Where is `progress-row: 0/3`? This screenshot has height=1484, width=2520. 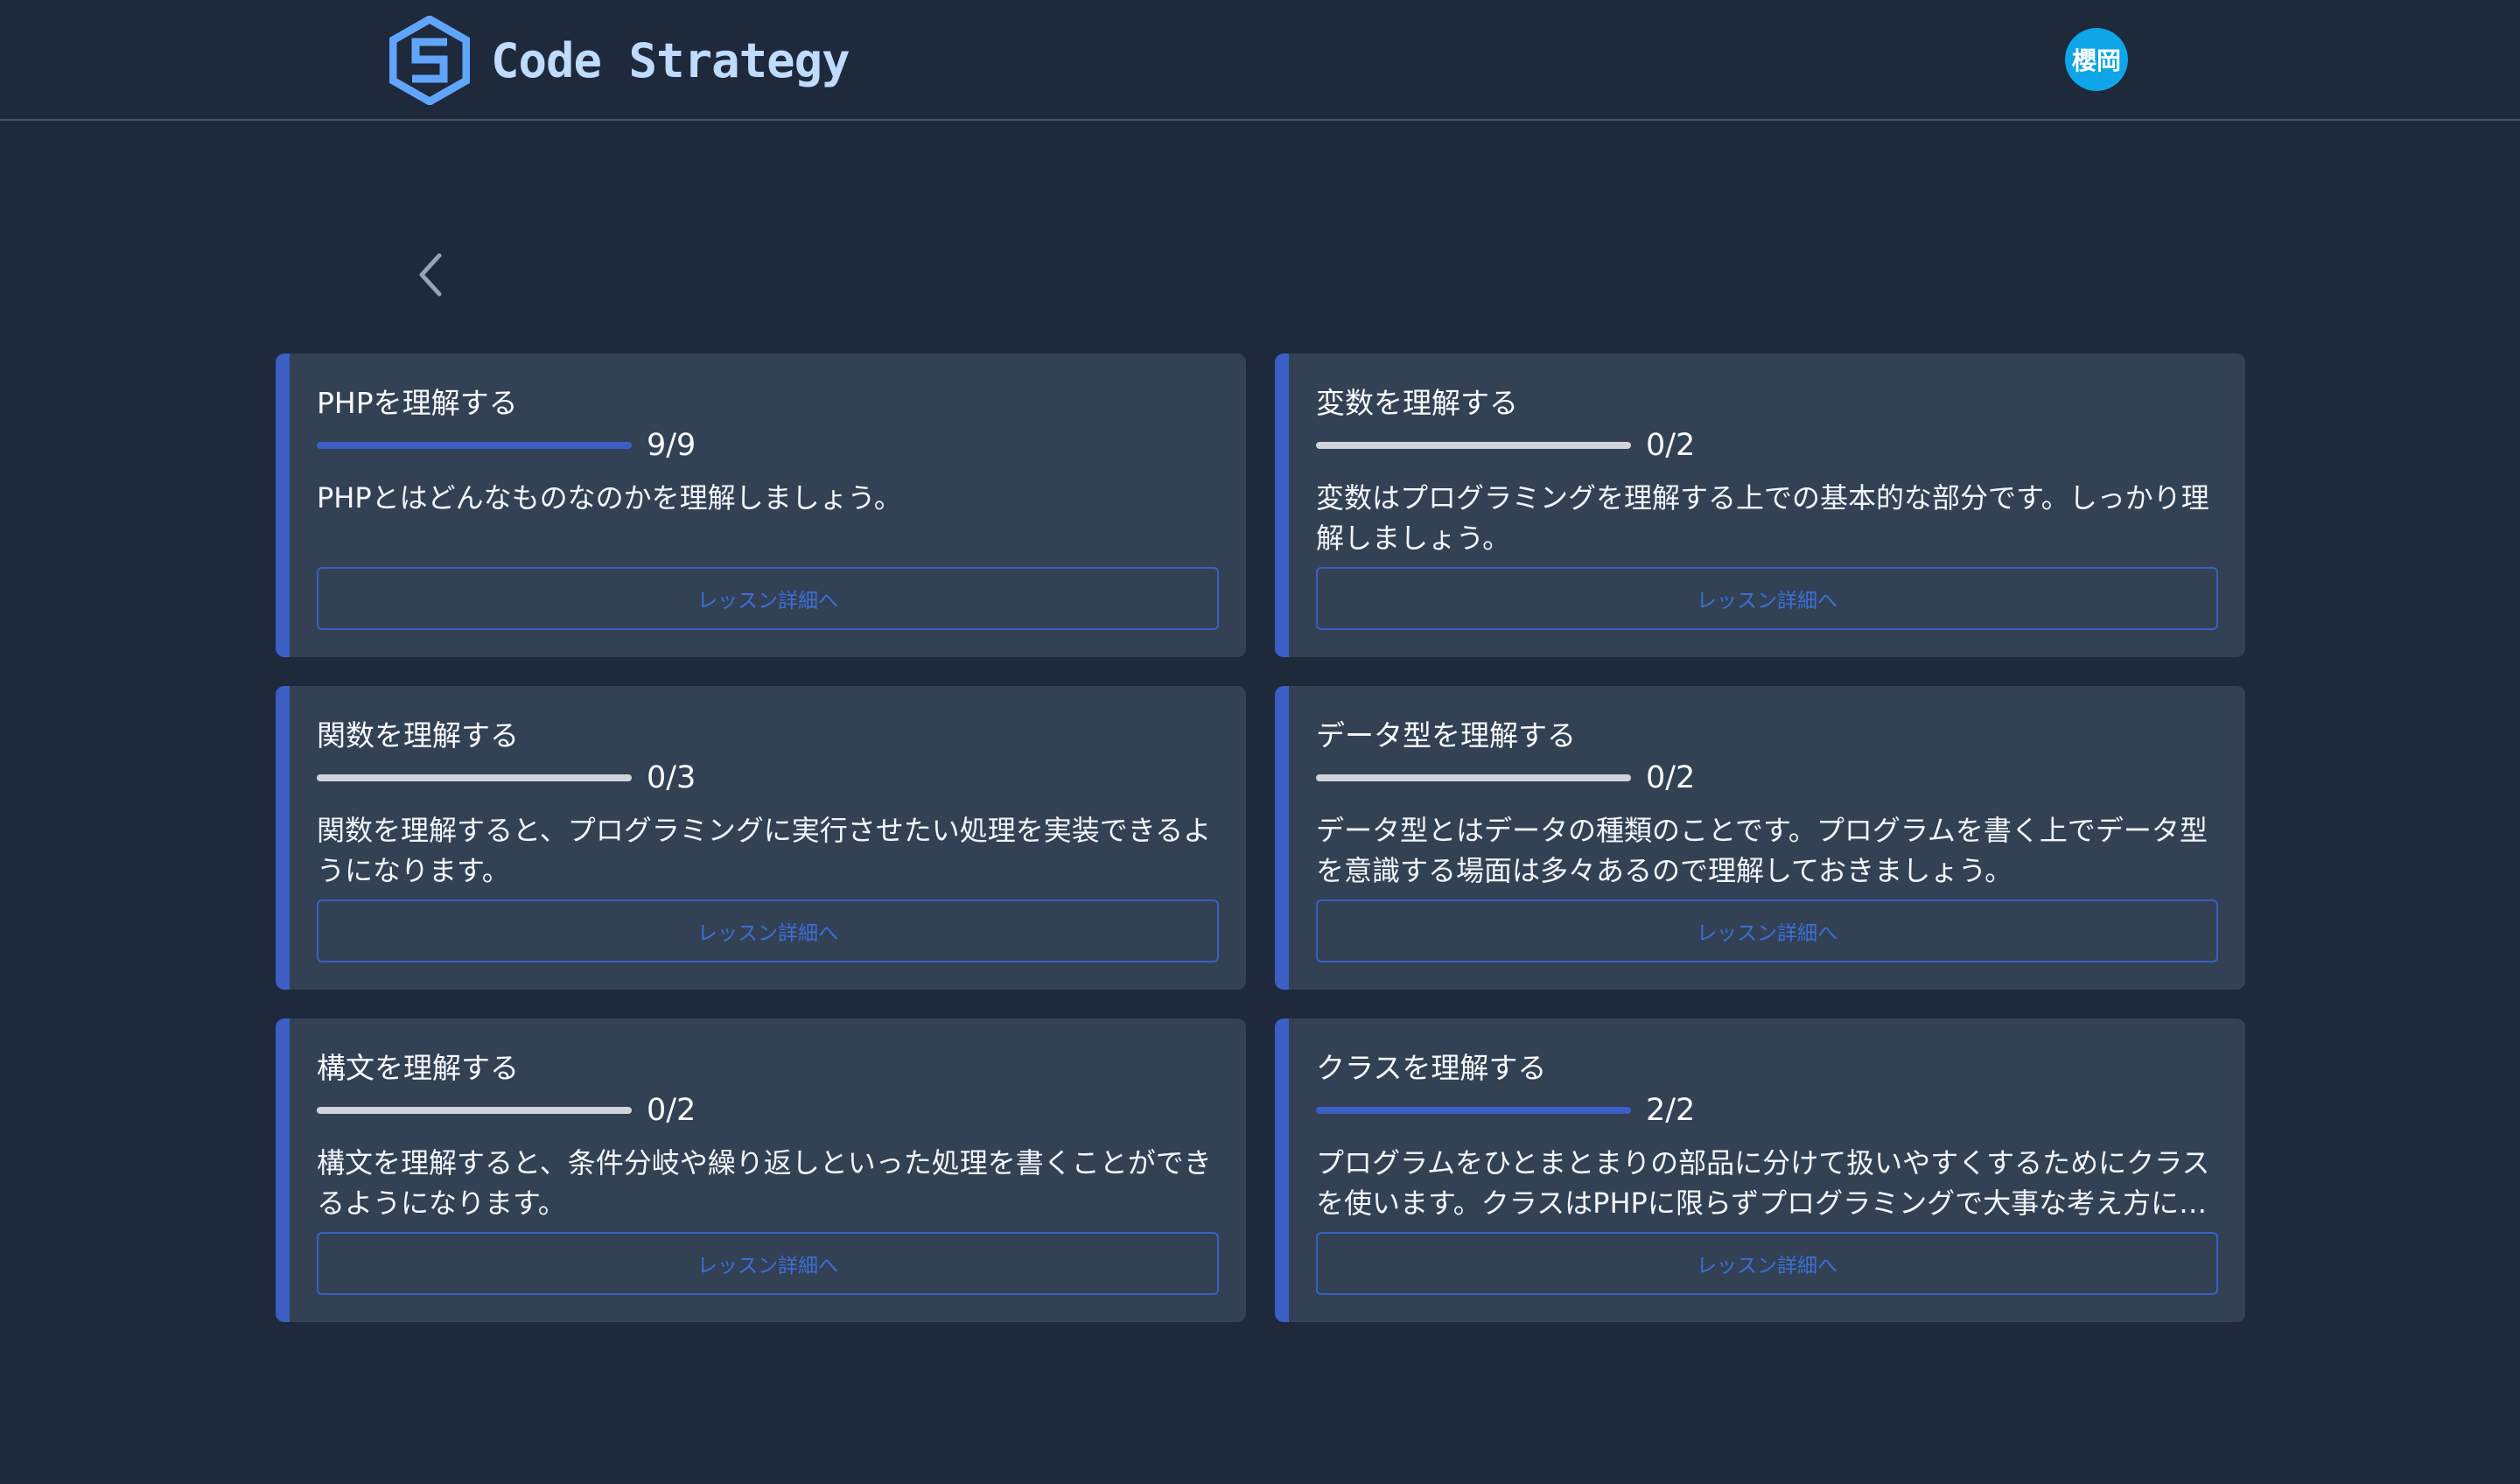
progress-row: 0/3 is located at coordinates (768, 778).